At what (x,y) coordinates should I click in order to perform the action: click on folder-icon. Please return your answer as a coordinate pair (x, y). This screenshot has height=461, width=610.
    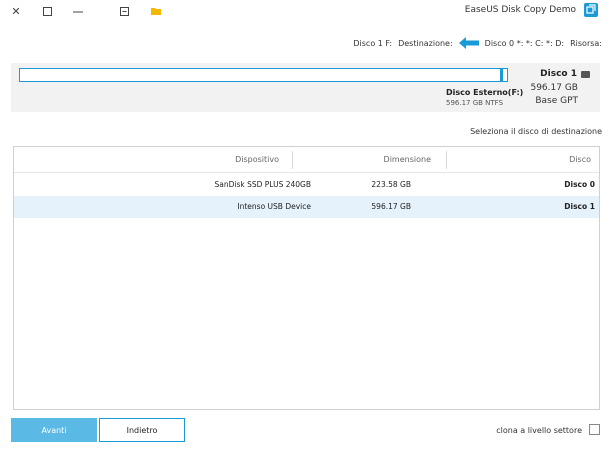
    Looking at the image, I should click on (156, 11).